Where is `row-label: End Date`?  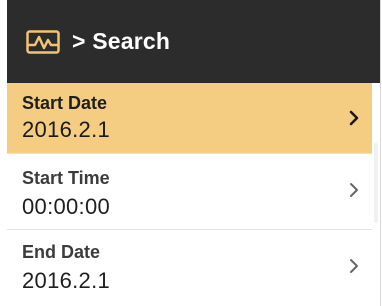 row-label: End Date is located at coordinates (61, 252).